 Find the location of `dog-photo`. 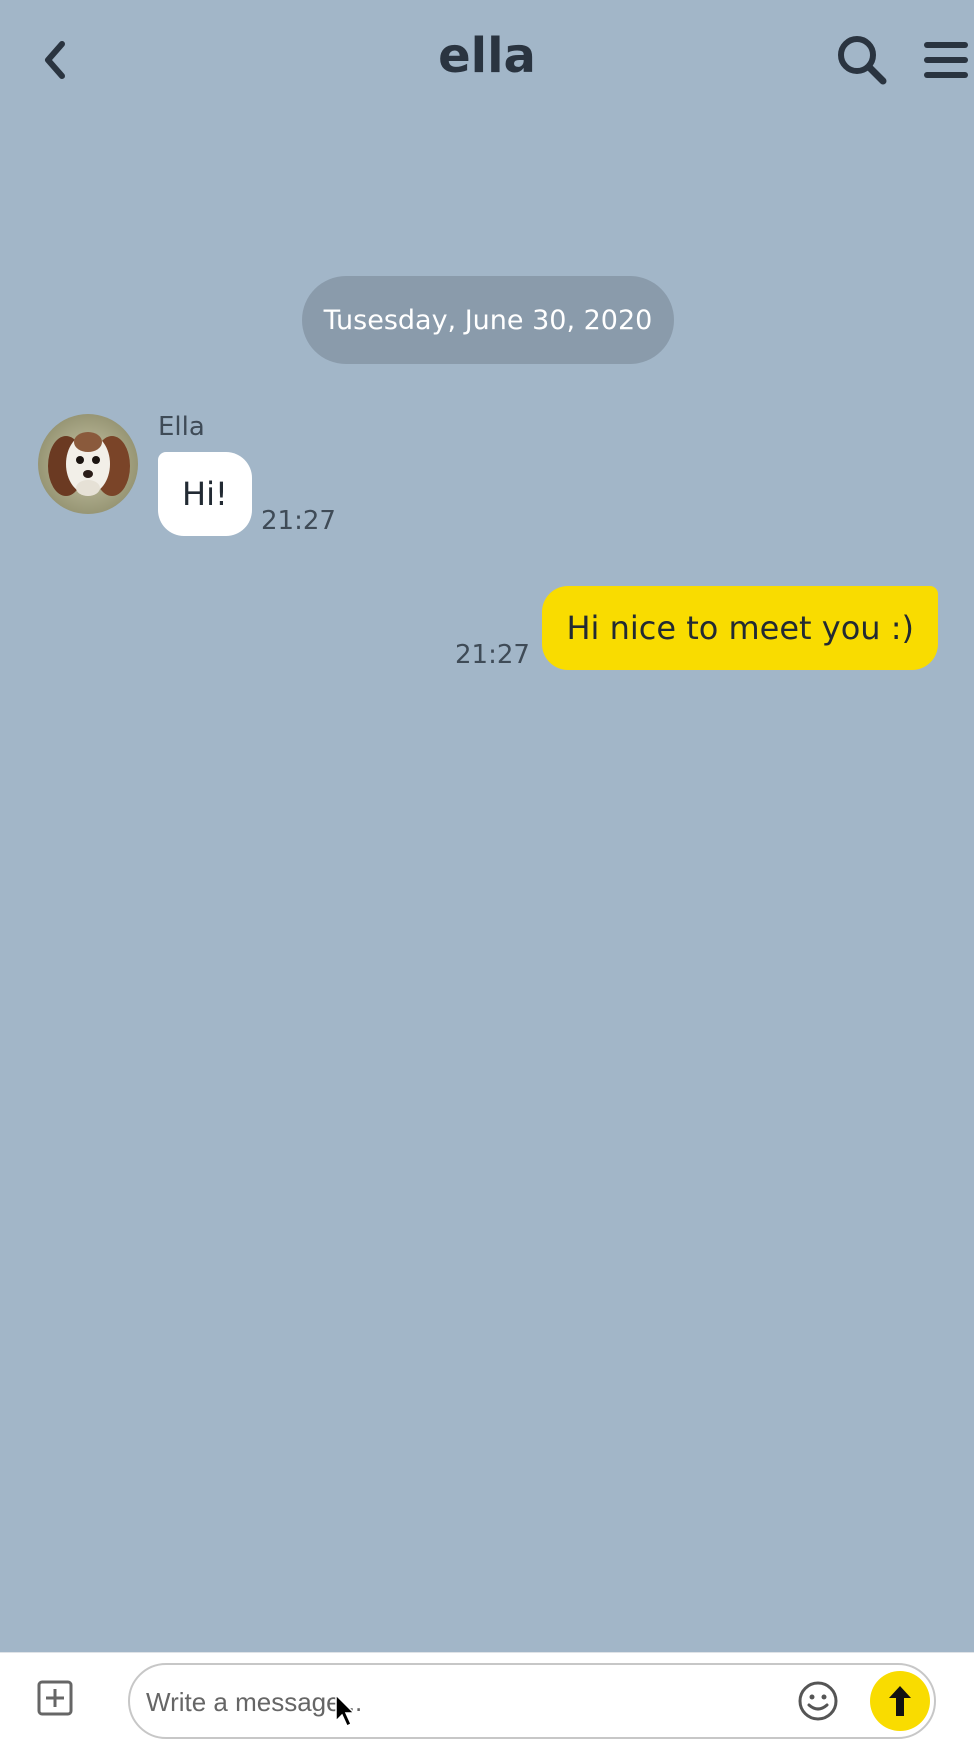

dog-photo is located at coordinates (88, 464).